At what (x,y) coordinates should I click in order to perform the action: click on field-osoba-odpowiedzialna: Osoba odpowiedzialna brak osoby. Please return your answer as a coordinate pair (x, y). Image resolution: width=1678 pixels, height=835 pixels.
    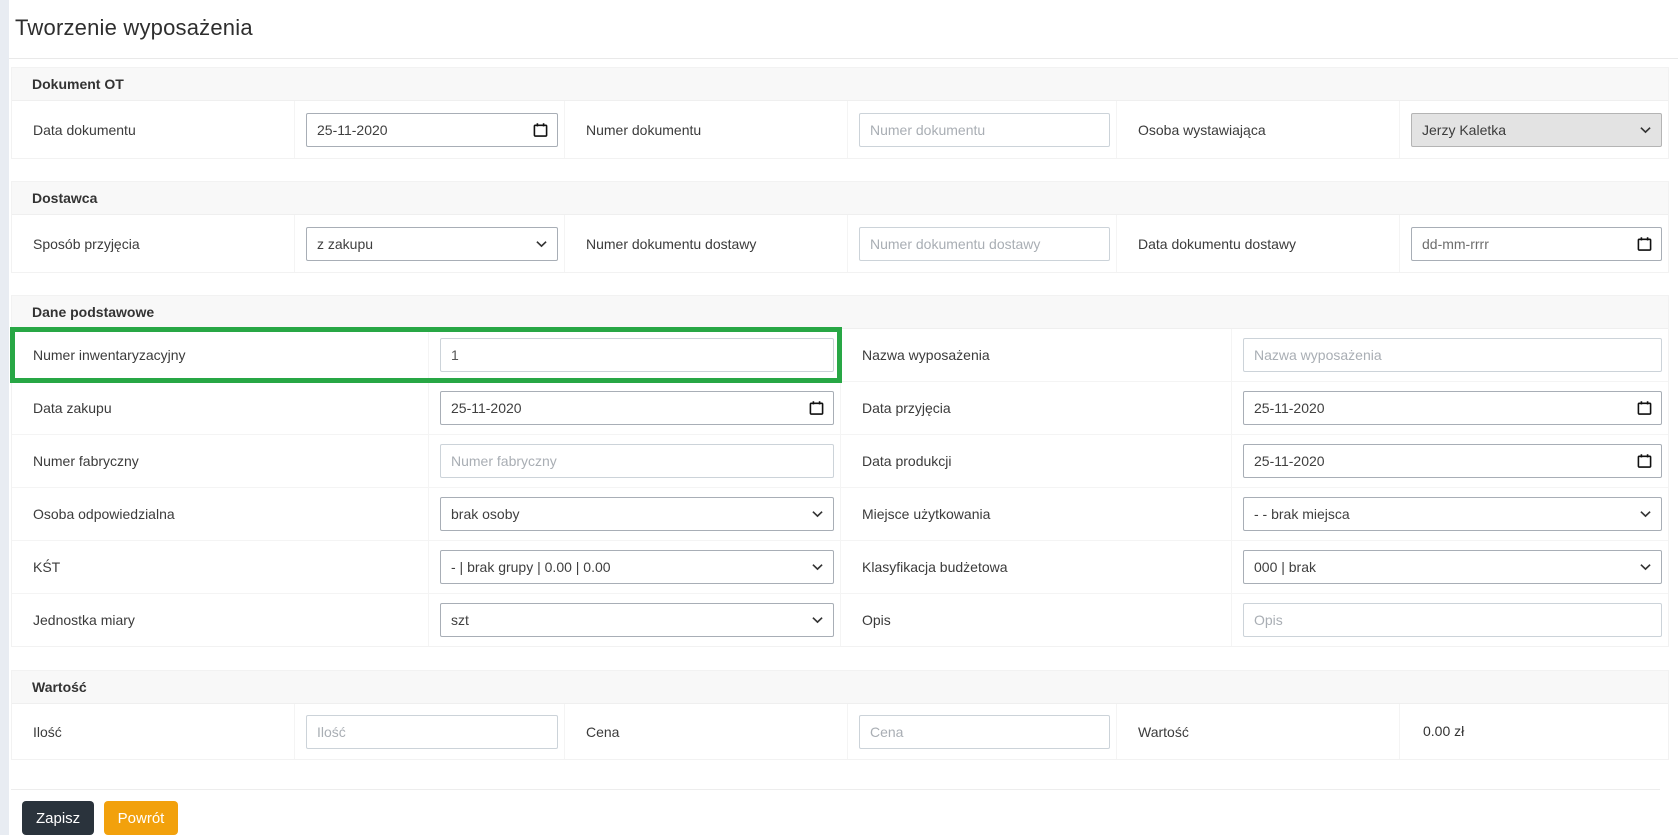
    Looking at the image, I should click on (426, 514).